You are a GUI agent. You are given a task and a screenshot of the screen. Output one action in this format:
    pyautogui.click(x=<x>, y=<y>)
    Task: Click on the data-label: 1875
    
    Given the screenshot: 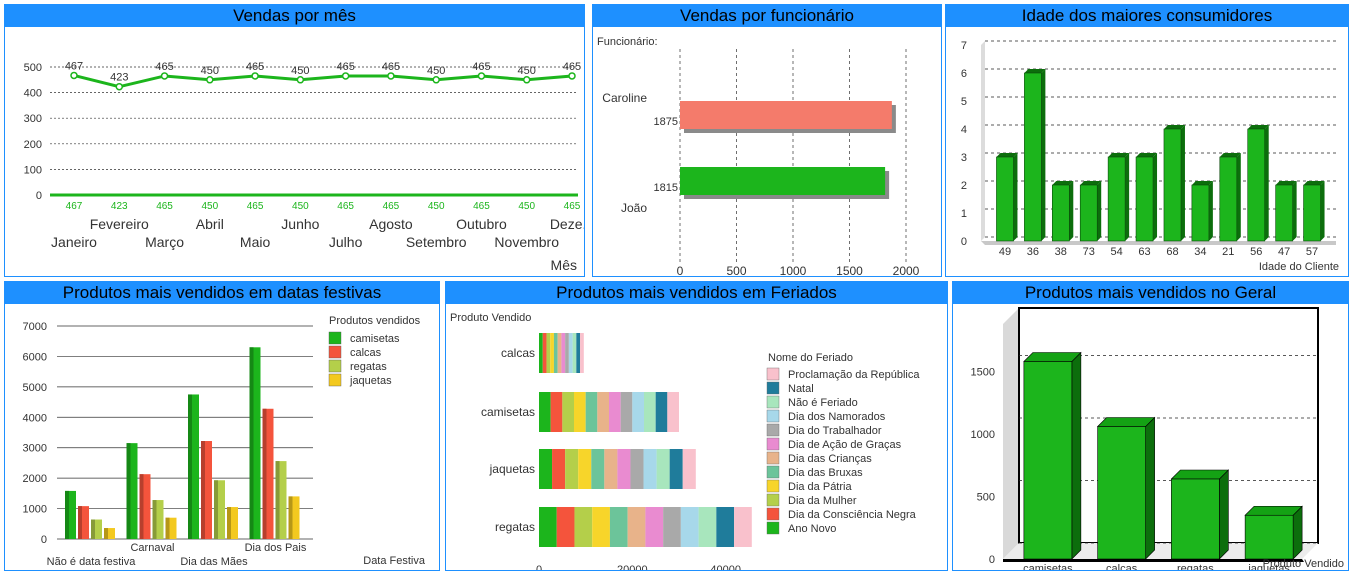 What is the action you would take?
    pyautogui.click(x=666, y=122)
    